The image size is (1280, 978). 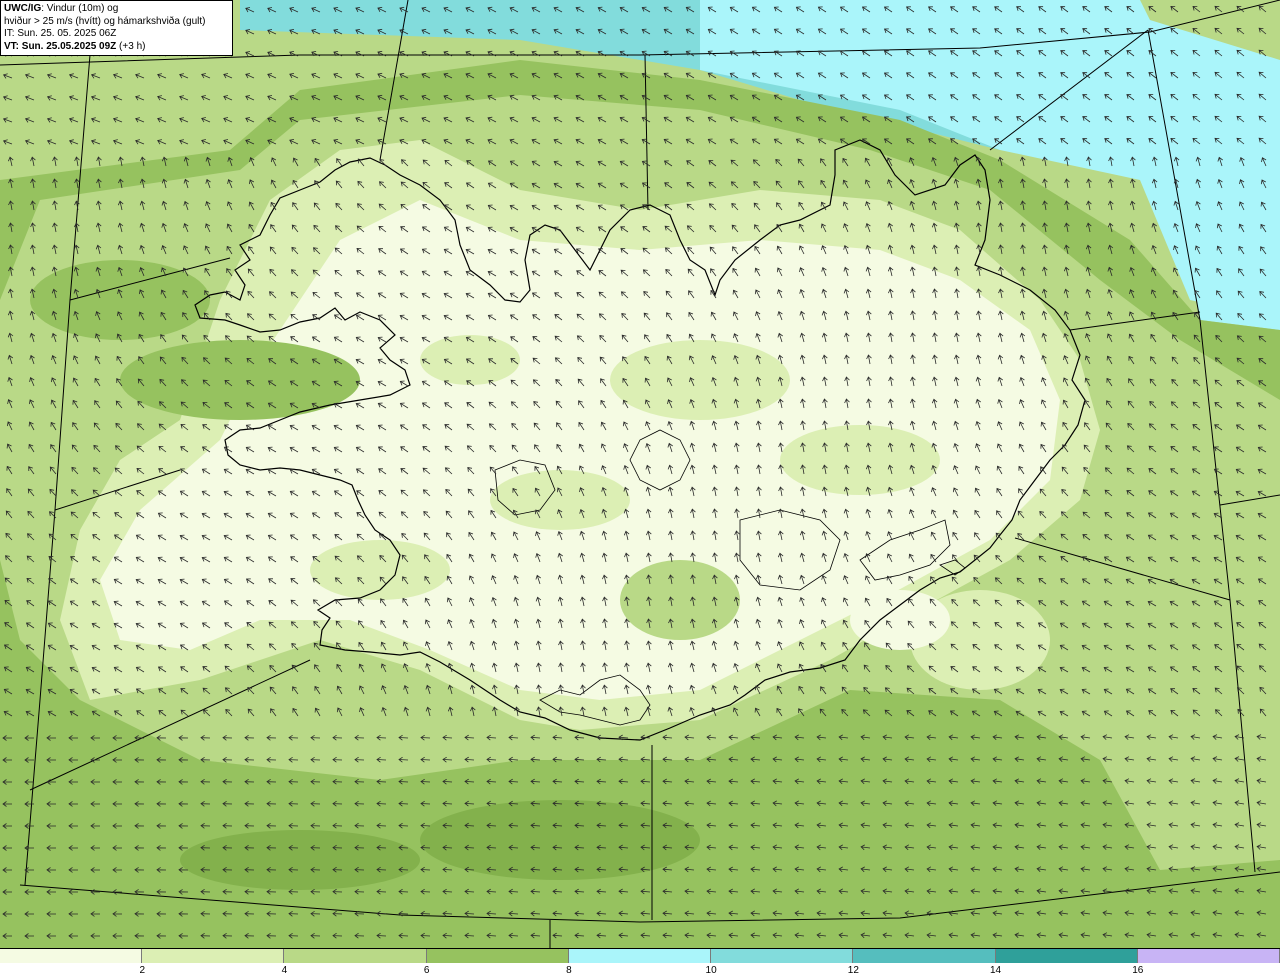 I want to click on color-legend: 2 4 6 8 10 12 14 16, so click(x=640, y=963).